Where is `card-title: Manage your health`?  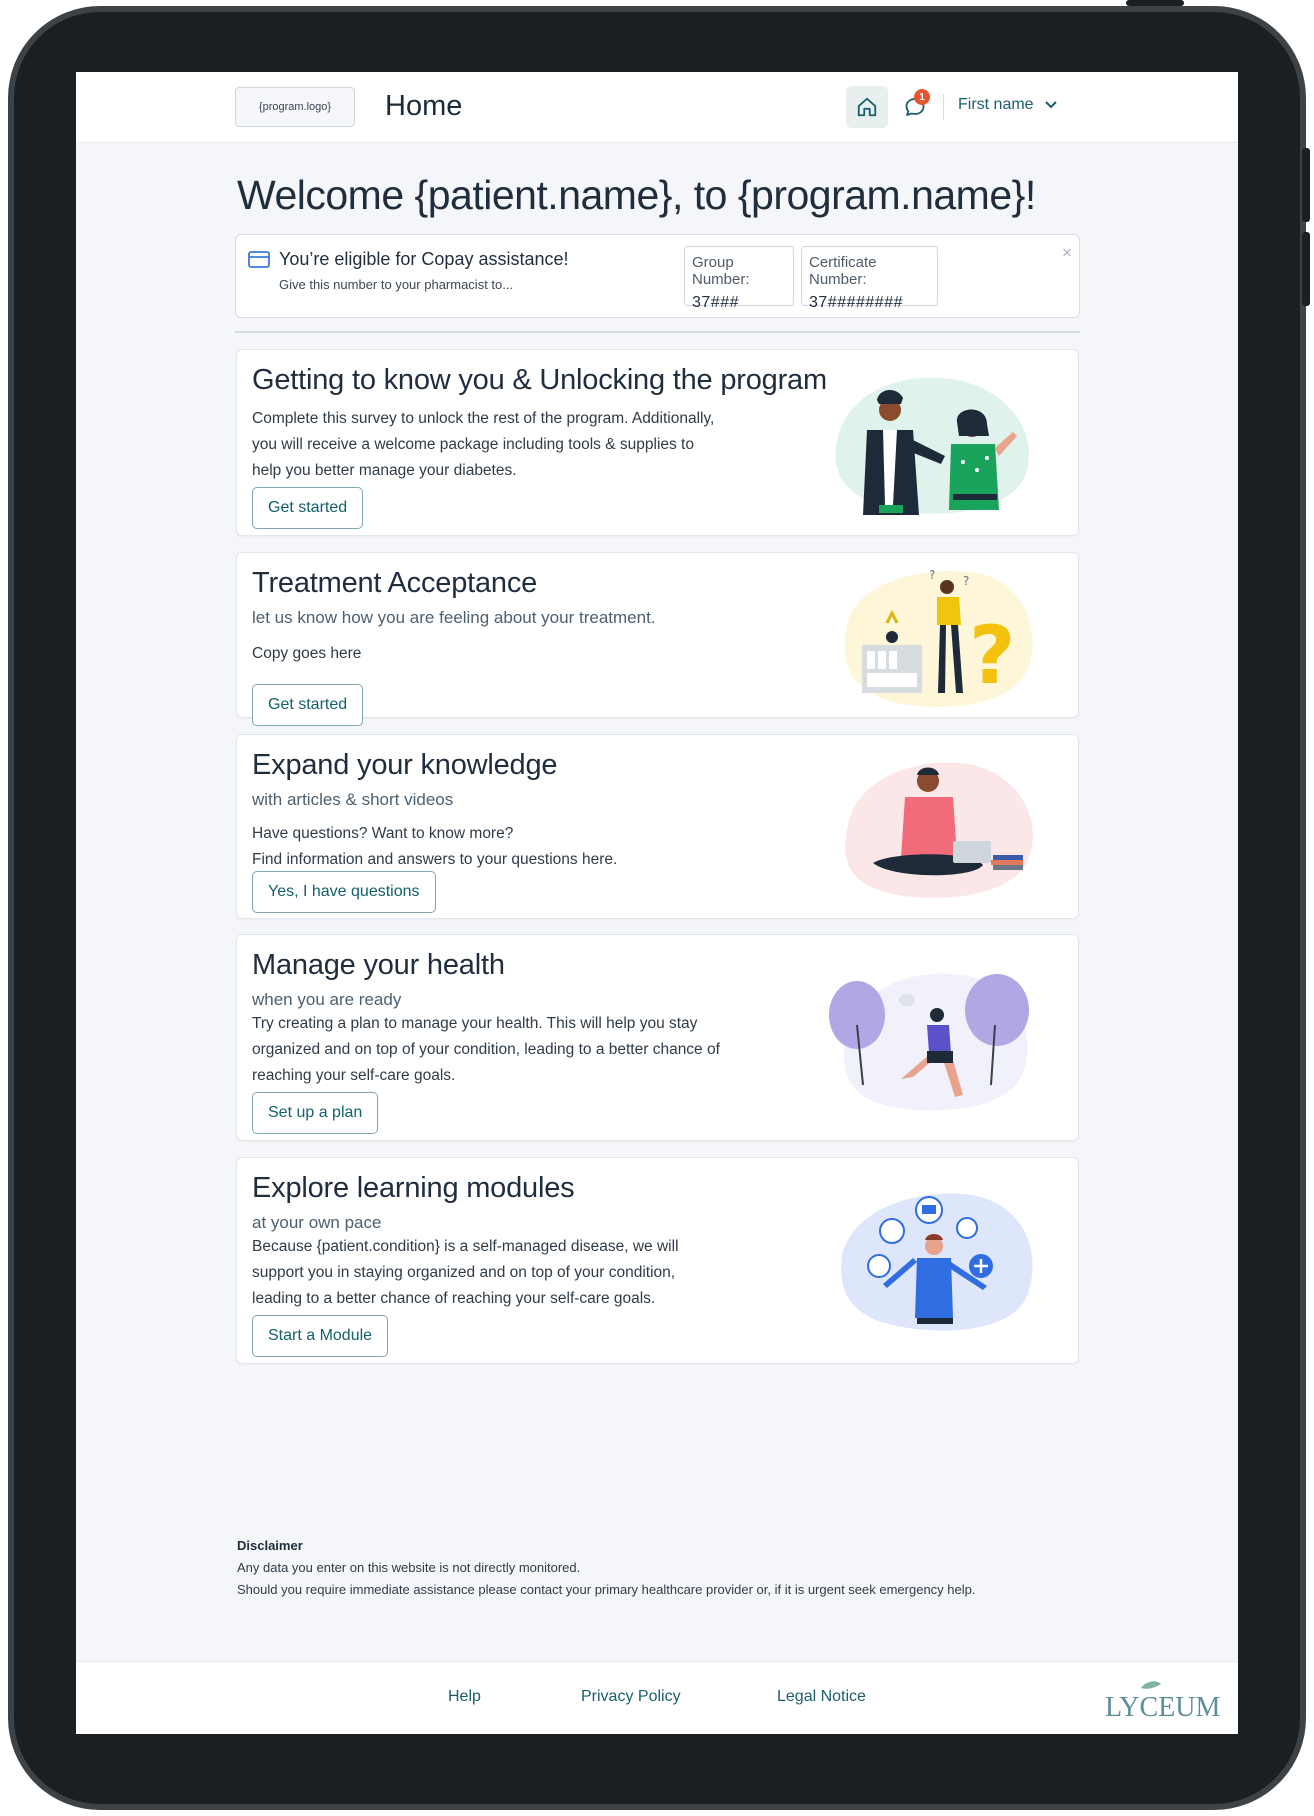 card-title: Manage your health is located at coordinates (378, 965).